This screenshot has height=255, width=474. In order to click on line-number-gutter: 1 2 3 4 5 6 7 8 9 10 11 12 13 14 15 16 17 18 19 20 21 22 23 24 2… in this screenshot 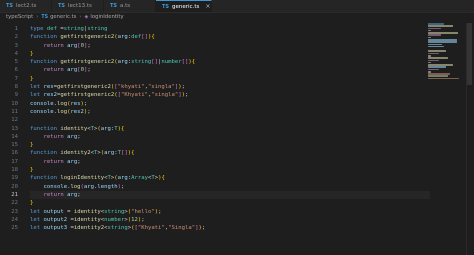, I will do `click(9, 128)`.